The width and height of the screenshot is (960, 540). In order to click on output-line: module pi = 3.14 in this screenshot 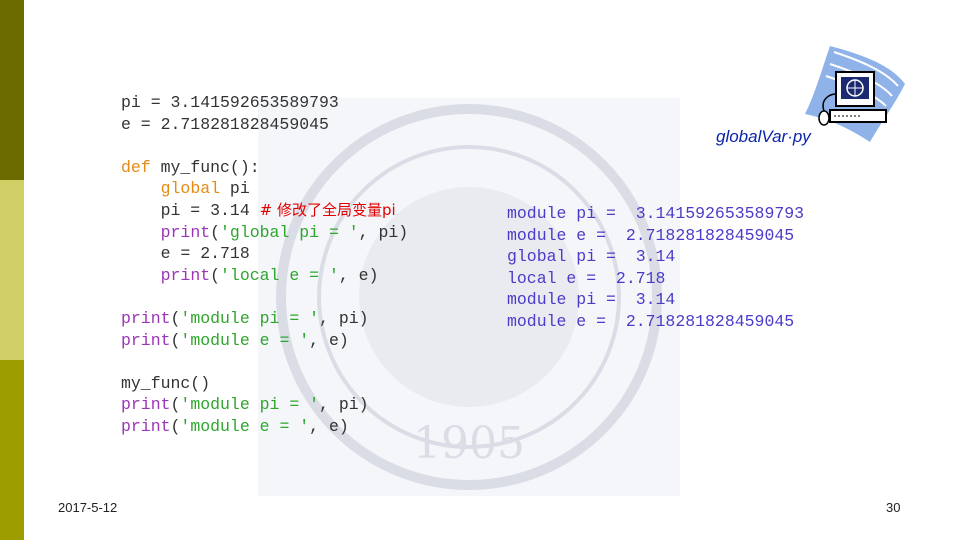, I will do `click(591, 300)`.